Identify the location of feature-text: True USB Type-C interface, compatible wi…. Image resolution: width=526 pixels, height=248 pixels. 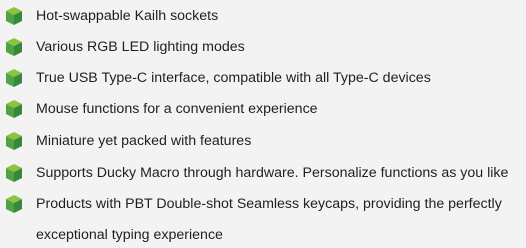
(233, 78).